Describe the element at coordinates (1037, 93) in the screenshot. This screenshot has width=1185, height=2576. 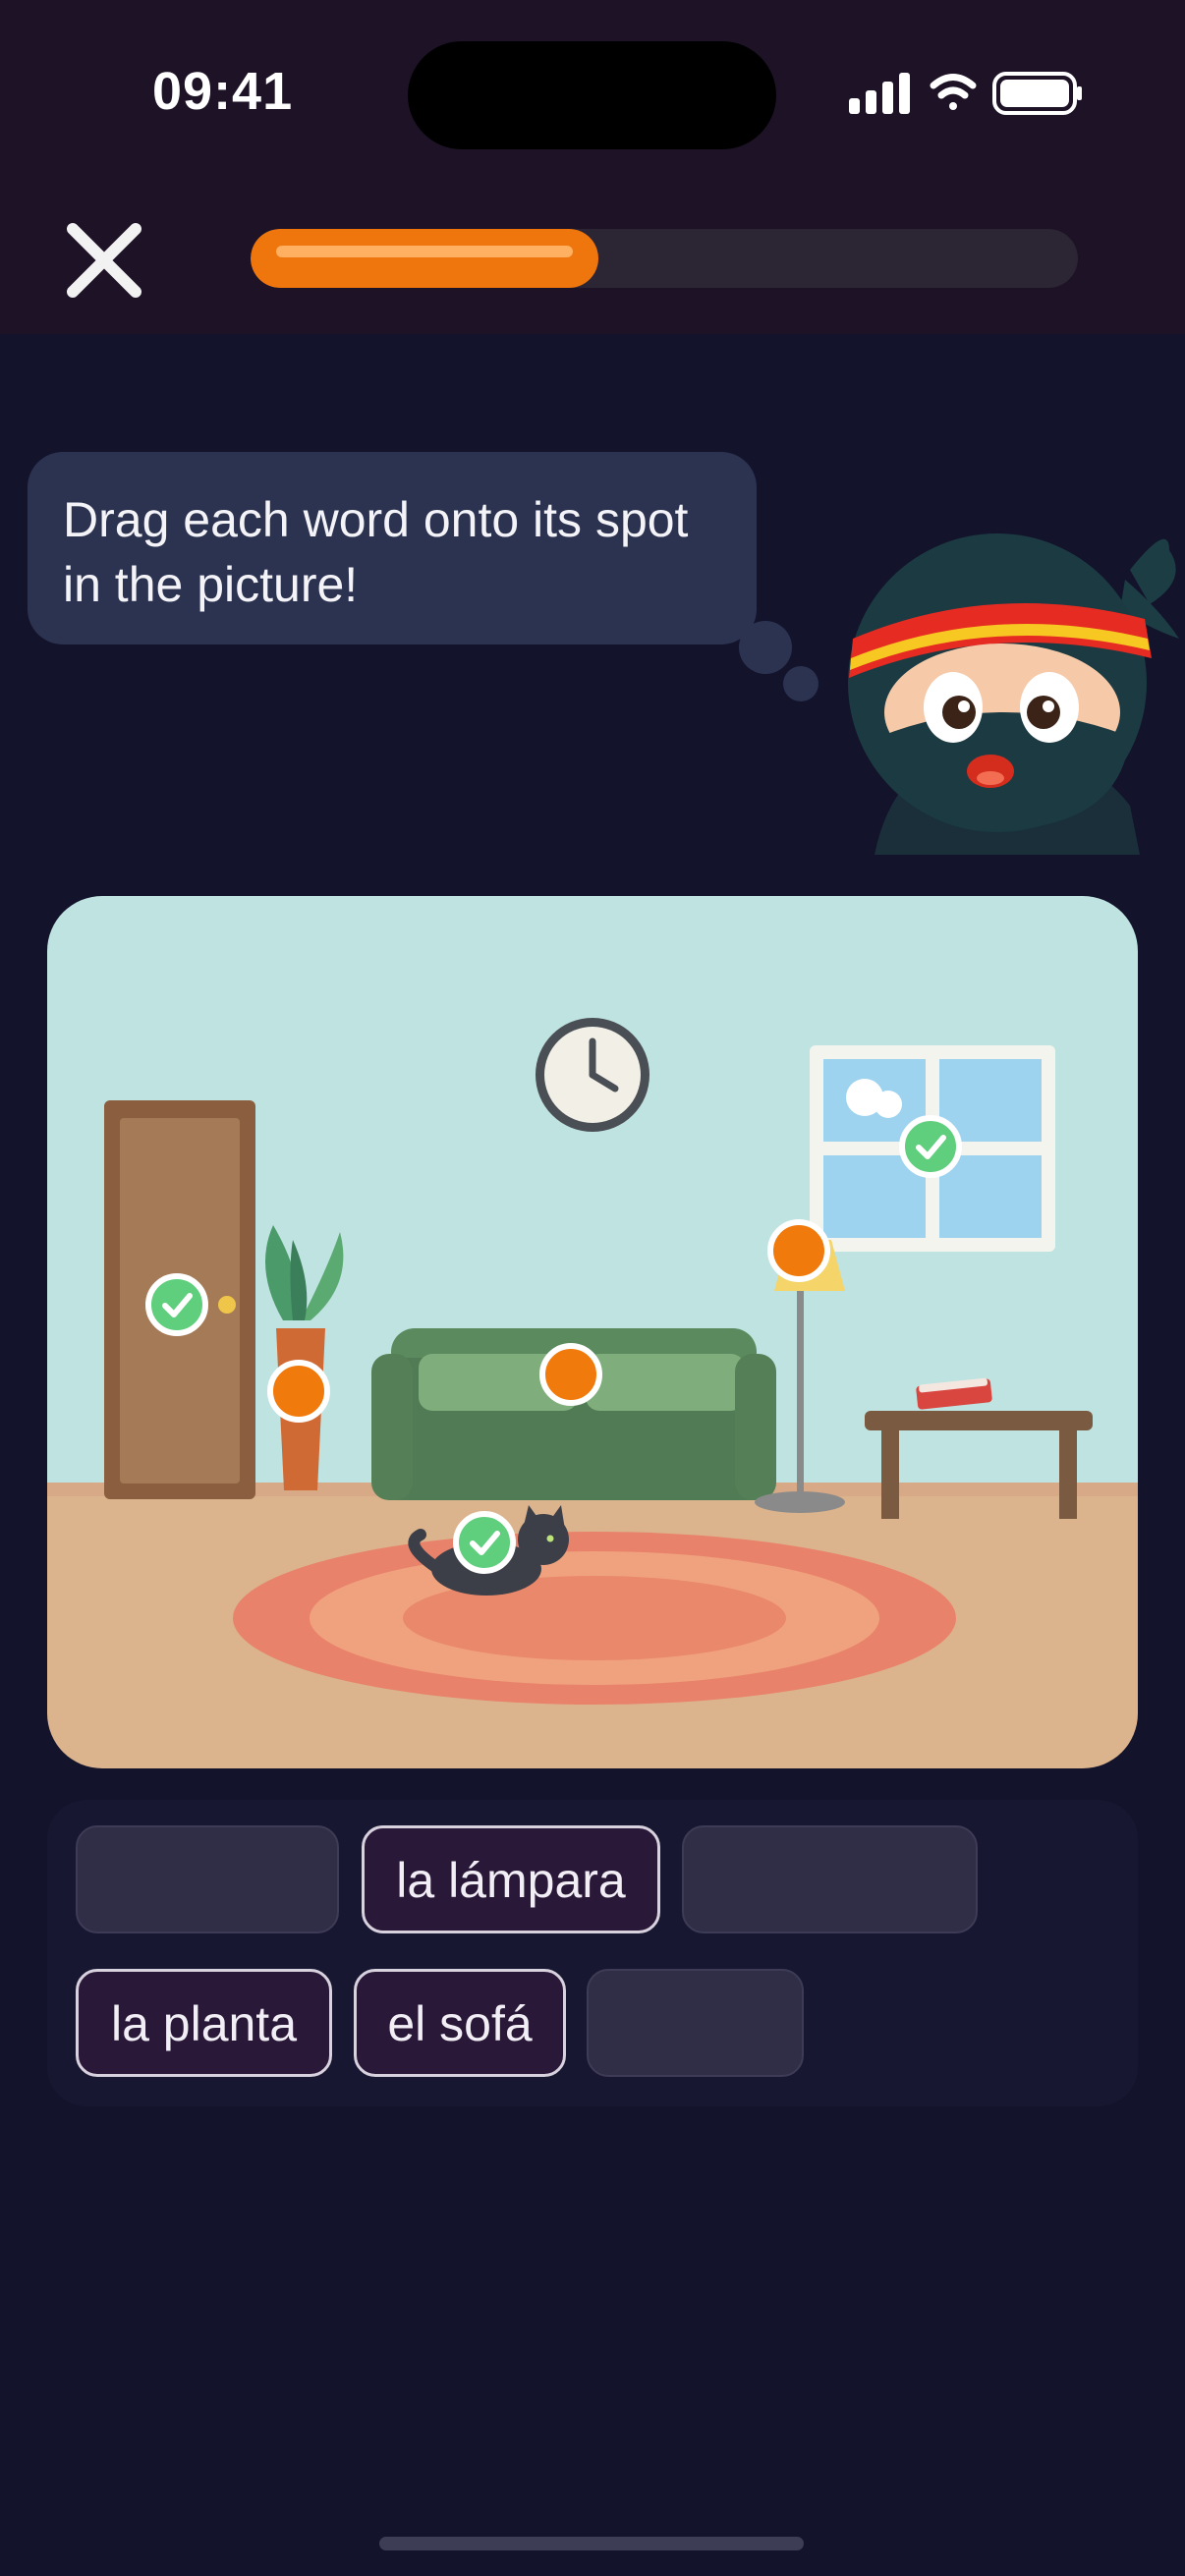
I see `battery-icon` at that location.